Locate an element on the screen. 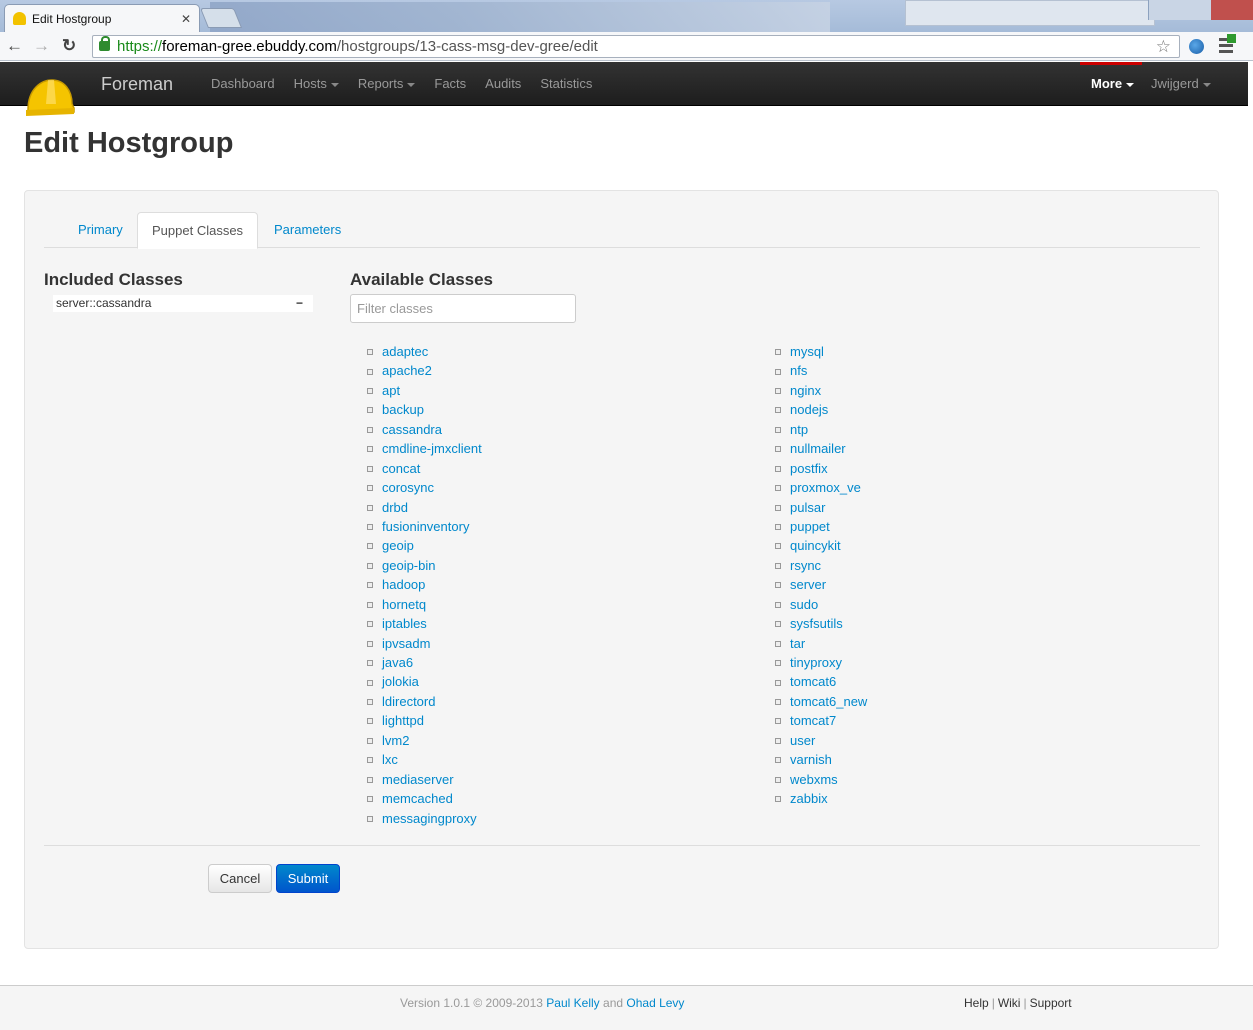 The image size is (1253, 1030). available-class-item: mysql is located at coordinates (820, 351).